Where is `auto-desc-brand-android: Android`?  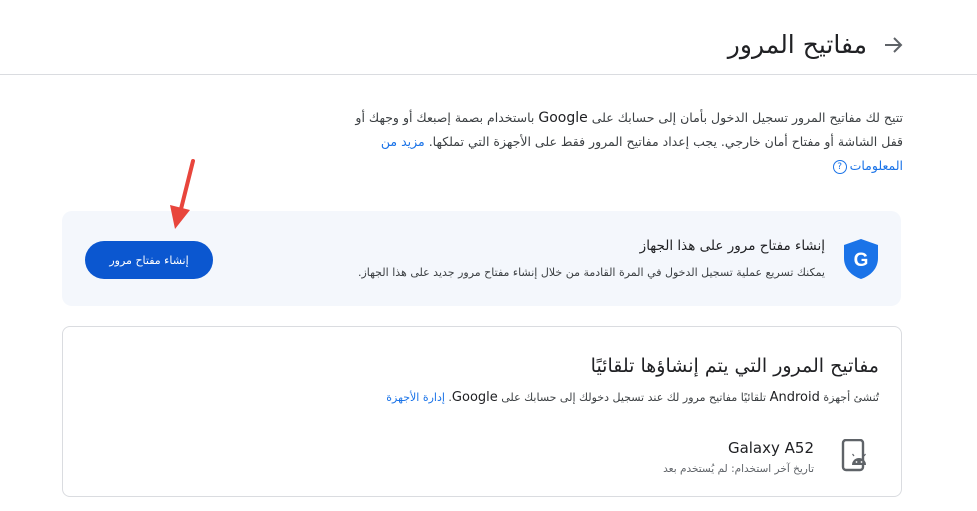 auto-desc-brand-android: Android is located at coordinates (794, 397).